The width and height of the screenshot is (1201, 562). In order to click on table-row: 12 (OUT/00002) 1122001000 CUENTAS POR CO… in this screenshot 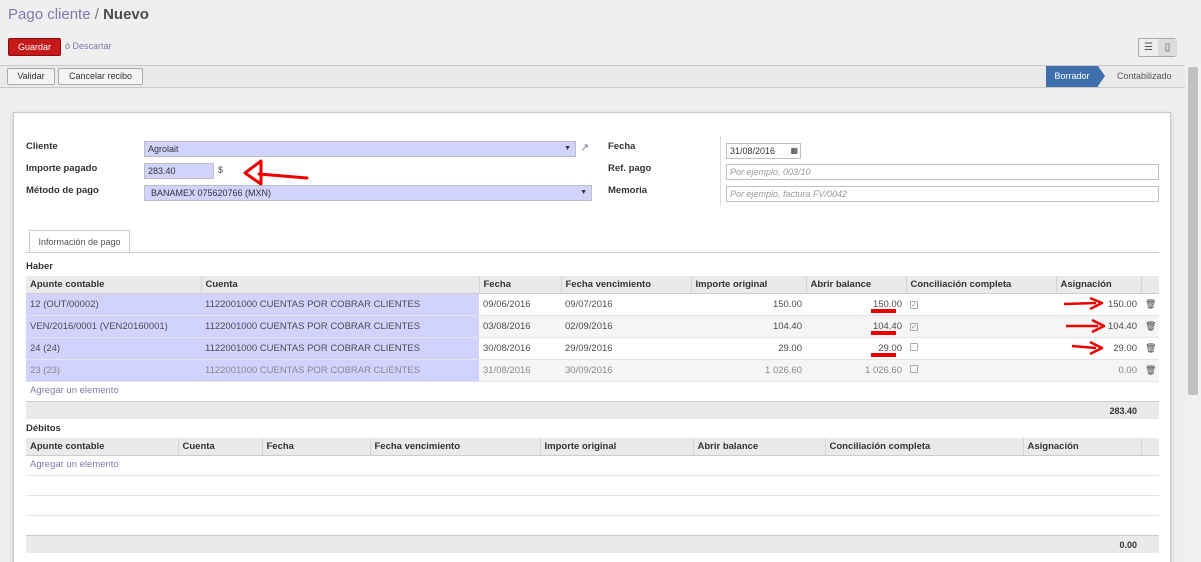, I will do `click(592, 304)`.